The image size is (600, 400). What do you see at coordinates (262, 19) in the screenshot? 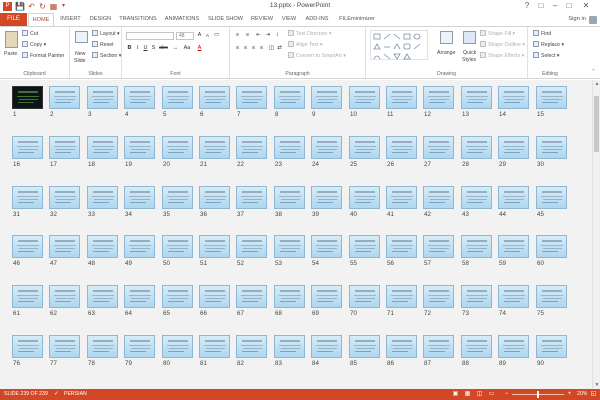
I see `tab-review: REVIEW` at bounding box center [262, 19].